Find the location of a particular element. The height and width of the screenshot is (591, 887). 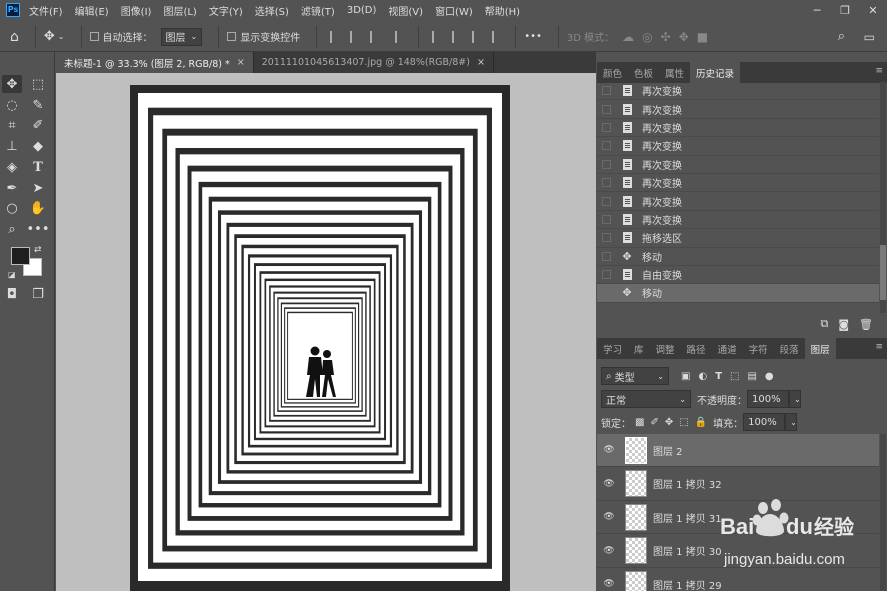

align-distribute-icon is located at coordinates (400, 36).